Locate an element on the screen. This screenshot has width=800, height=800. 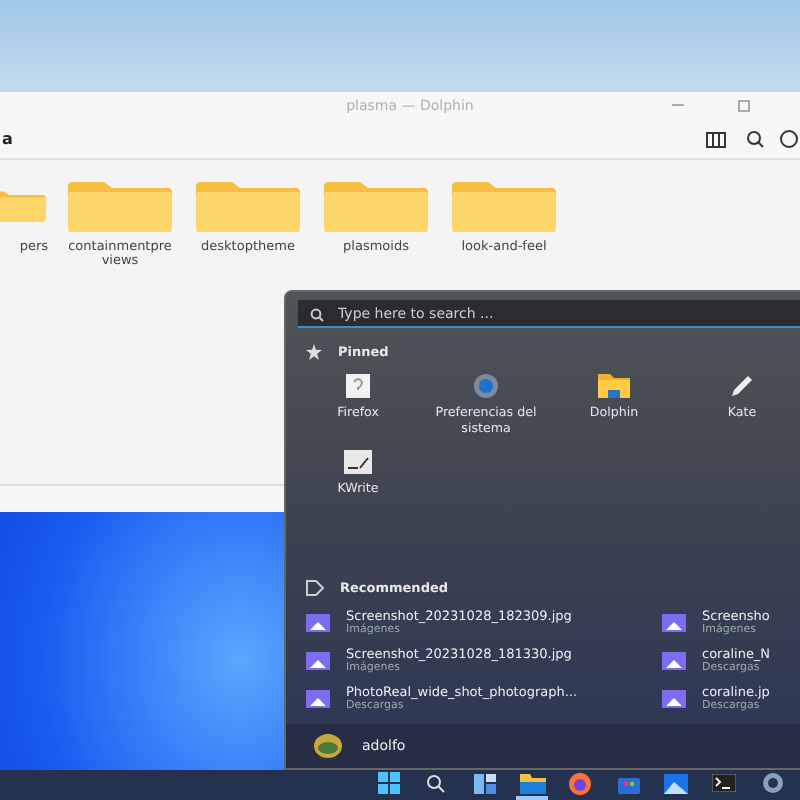
menu-icon is located at coordinates (789, 139).